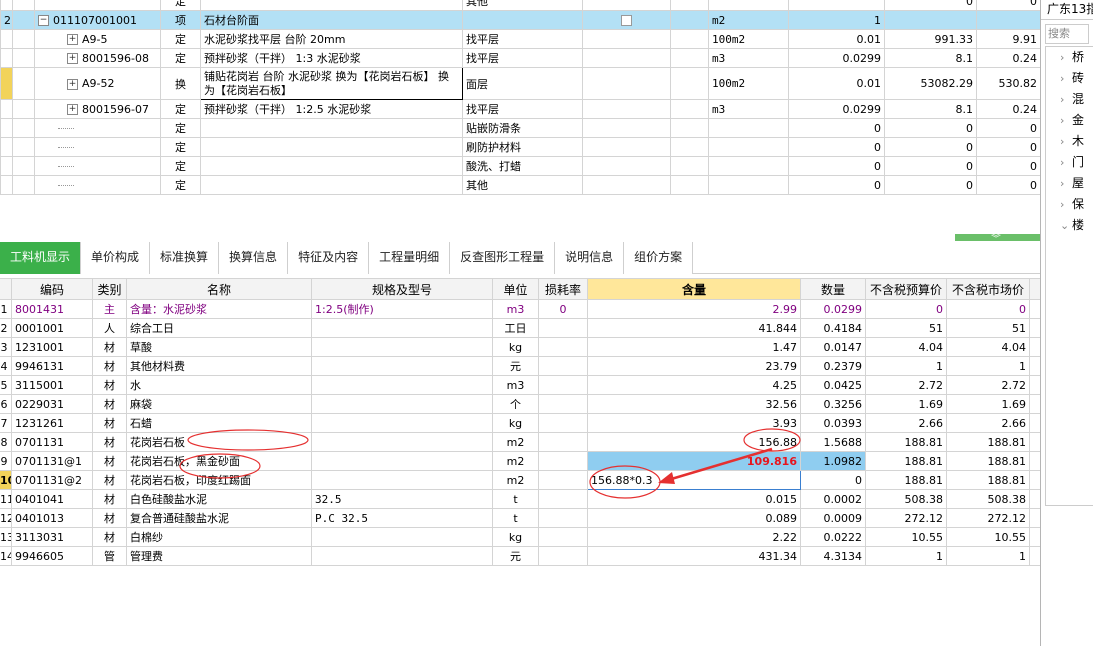  I want to click on material-content: 3.93, so click(694, 423).